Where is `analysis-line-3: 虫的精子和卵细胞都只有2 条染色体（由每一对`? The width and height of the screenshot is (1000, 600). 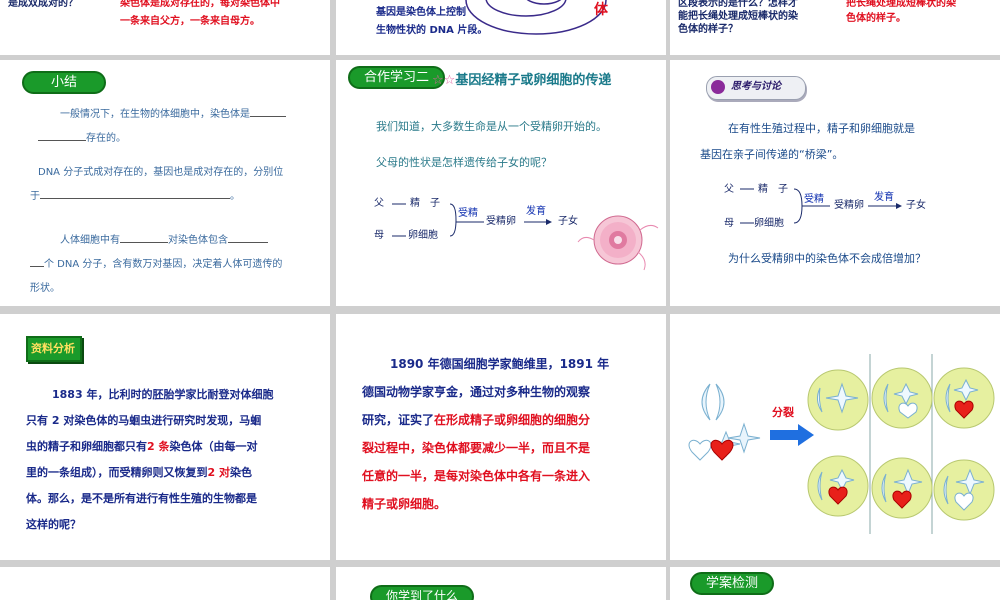 analysis-line-3: 虫的精子和卵细胞都只有2 条染色体（由每一对 is located at coordinates (142, 446).